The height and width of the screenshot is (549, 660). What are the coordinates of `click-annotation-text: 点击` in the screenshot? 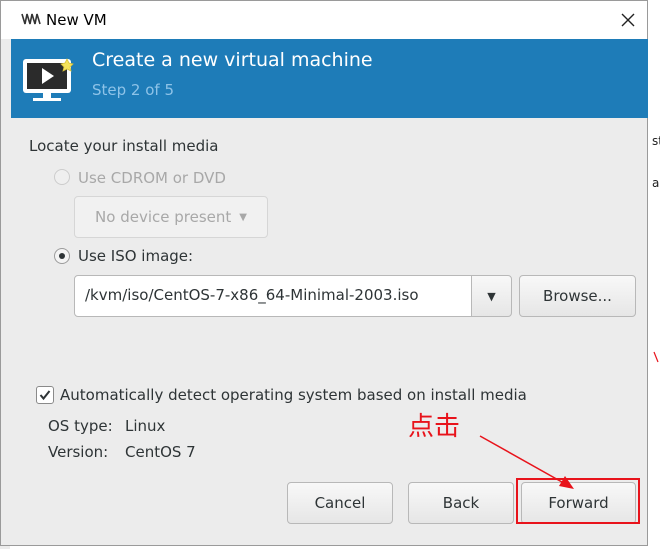 It's located at (434, 427).